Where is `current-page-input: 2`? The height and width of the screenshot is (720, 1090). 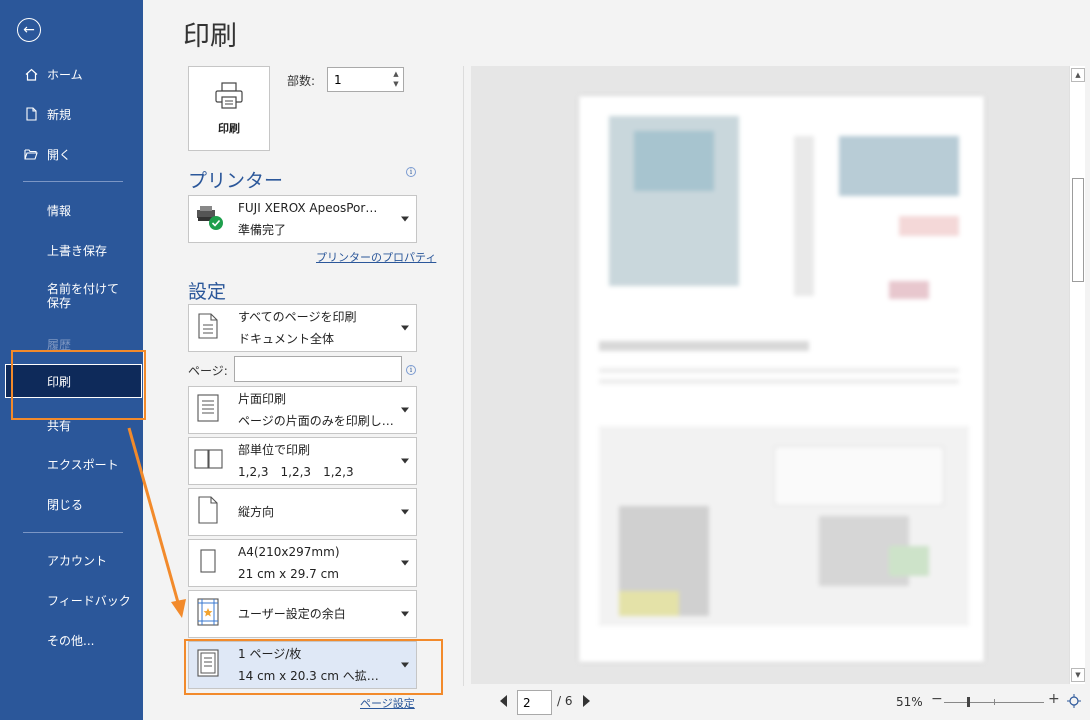
current-page-input: 2 is located at coordinates (534, 702).